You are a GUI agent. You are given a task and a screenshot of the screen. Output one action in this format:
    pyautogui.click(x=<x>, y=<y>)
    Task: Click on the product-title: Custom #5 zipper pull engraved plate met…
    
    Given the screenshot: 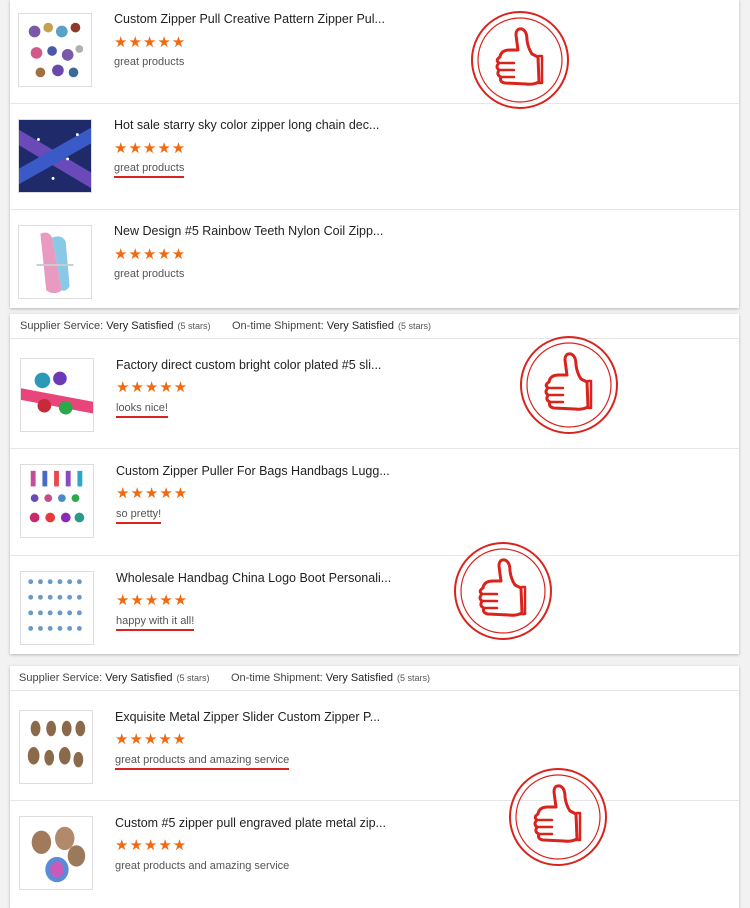 What is the action you would take?
    pyautogui.click(x=250, y=823)
    